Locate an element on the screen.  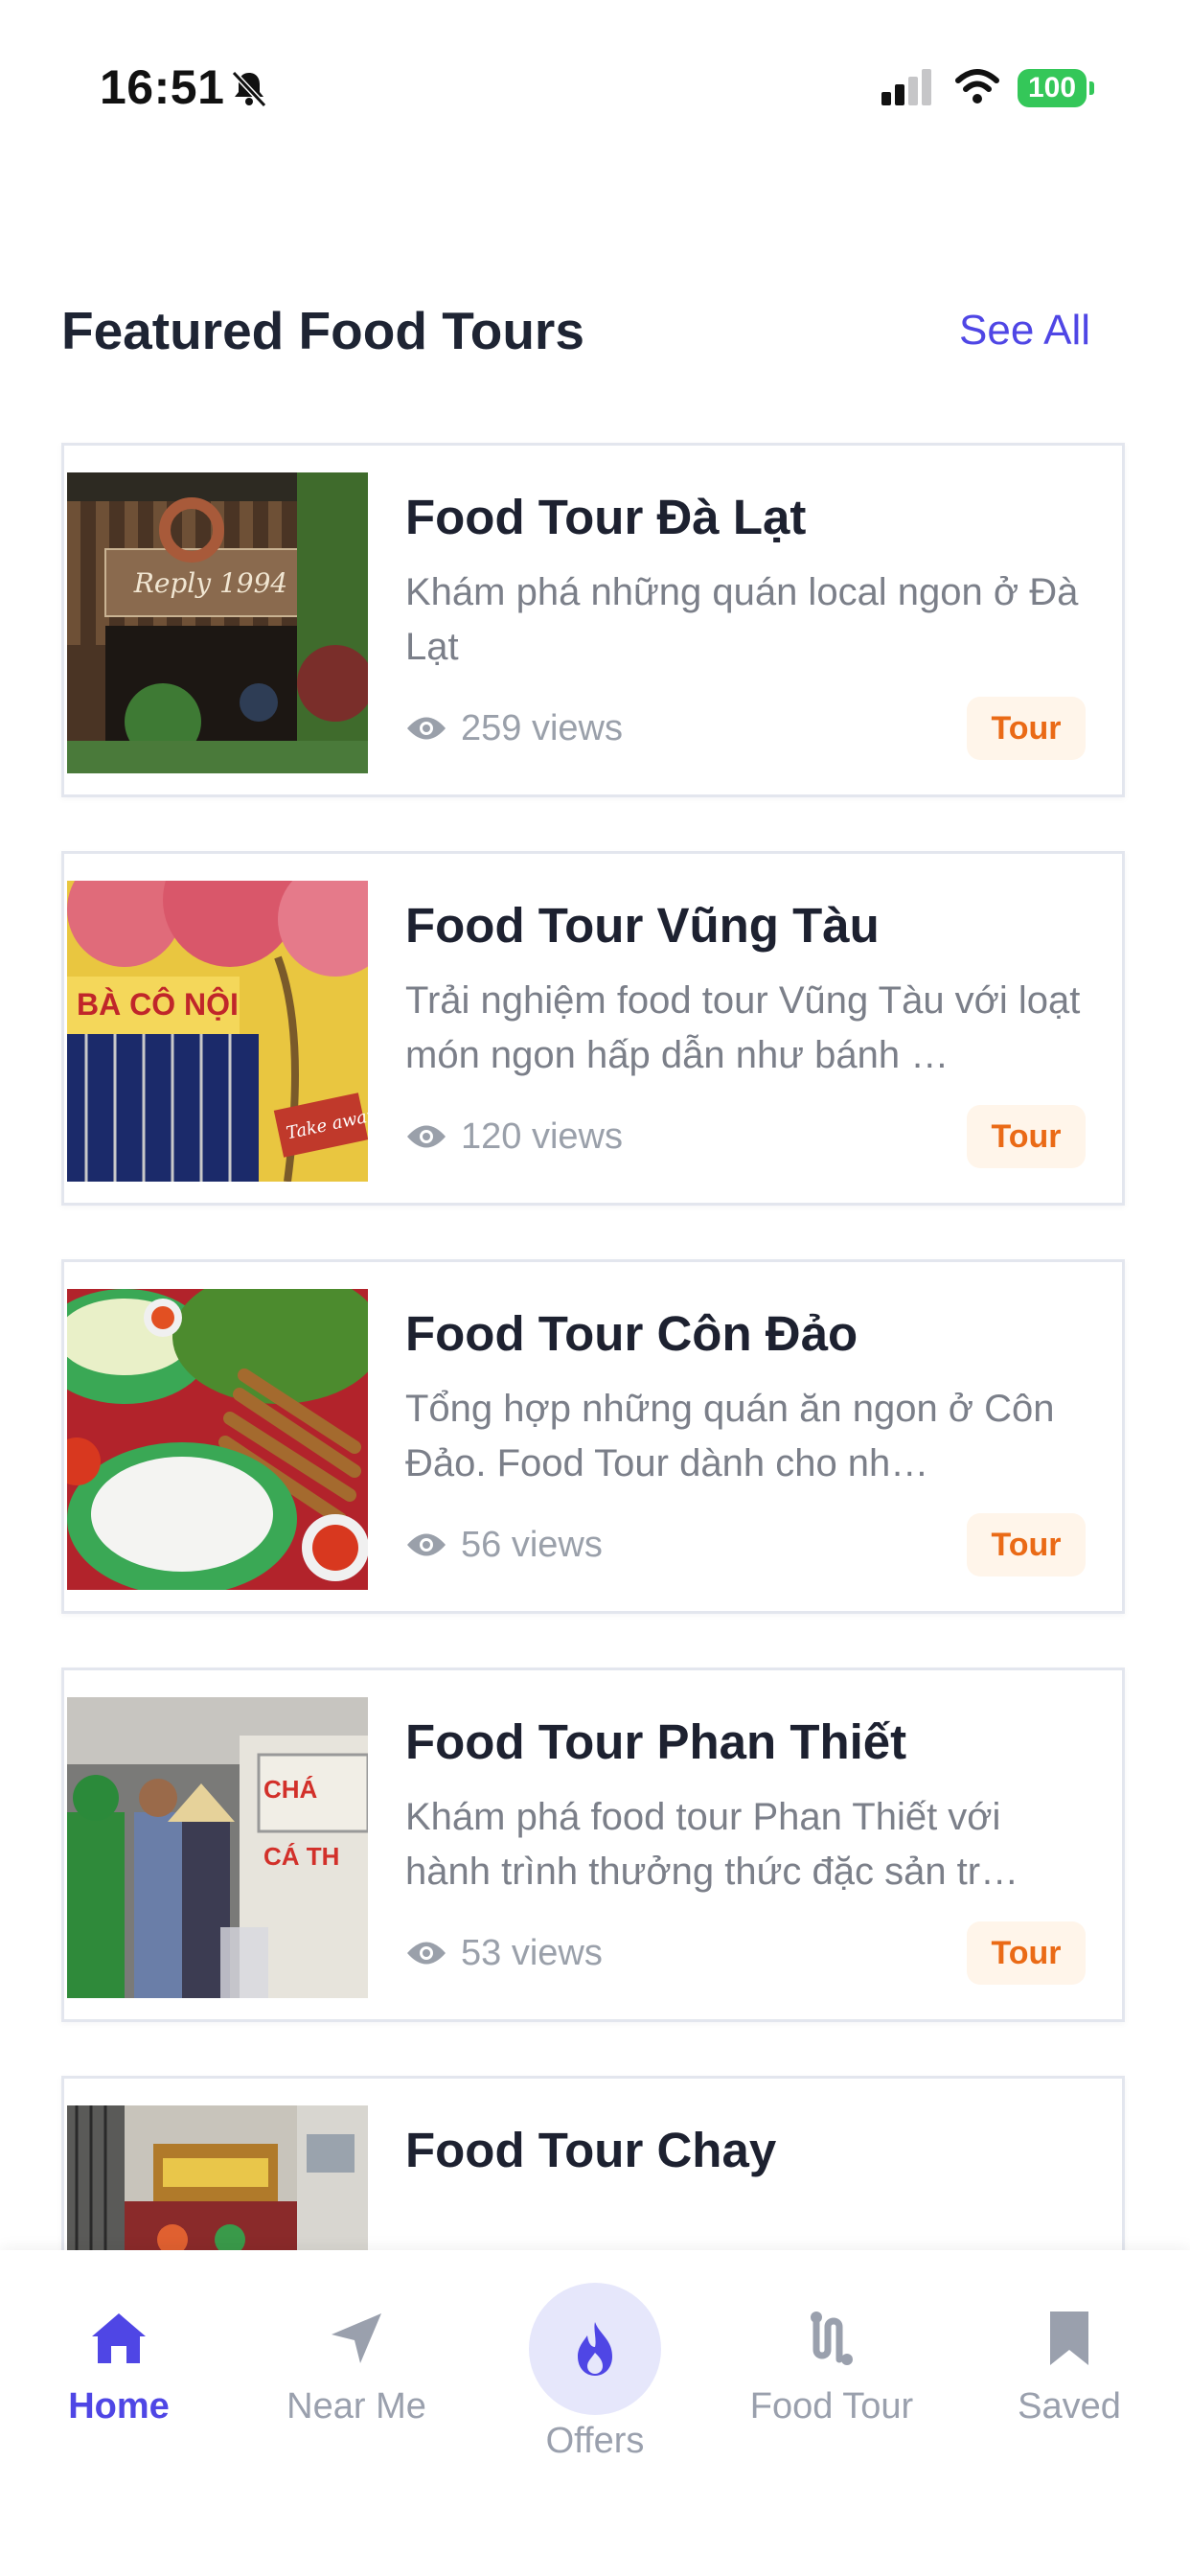
tour-title: Food Tour Côn Đảo is located at coordinates (632, 1333).